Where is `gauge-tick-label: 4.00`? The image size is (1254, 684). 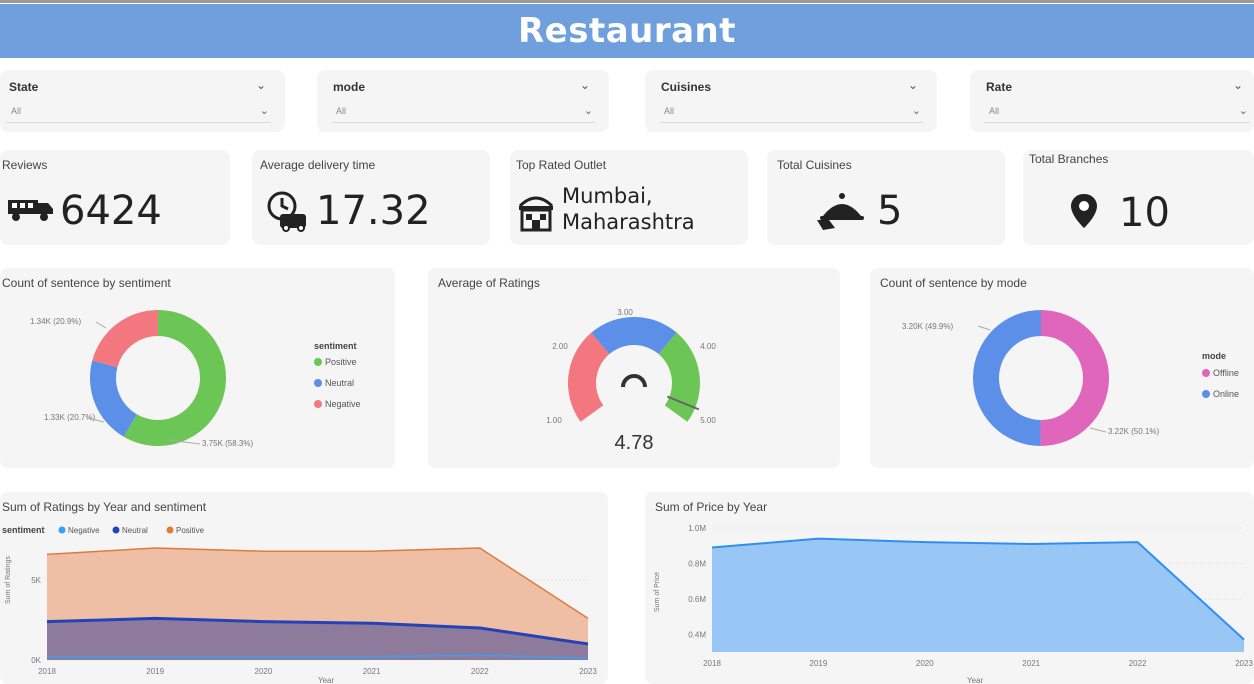
gauge-tick-label: 4.00 is located at coordinates (708, 346).